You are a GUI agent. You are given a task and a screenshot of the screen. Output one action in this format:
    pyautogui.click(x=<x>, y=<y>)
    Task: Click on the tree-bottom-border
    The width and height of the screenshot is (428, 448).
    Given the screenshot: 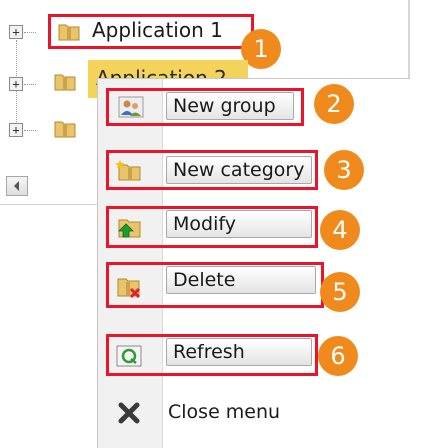 What is the action you would take?
    pyautogui.click(x=55, y=204)
    